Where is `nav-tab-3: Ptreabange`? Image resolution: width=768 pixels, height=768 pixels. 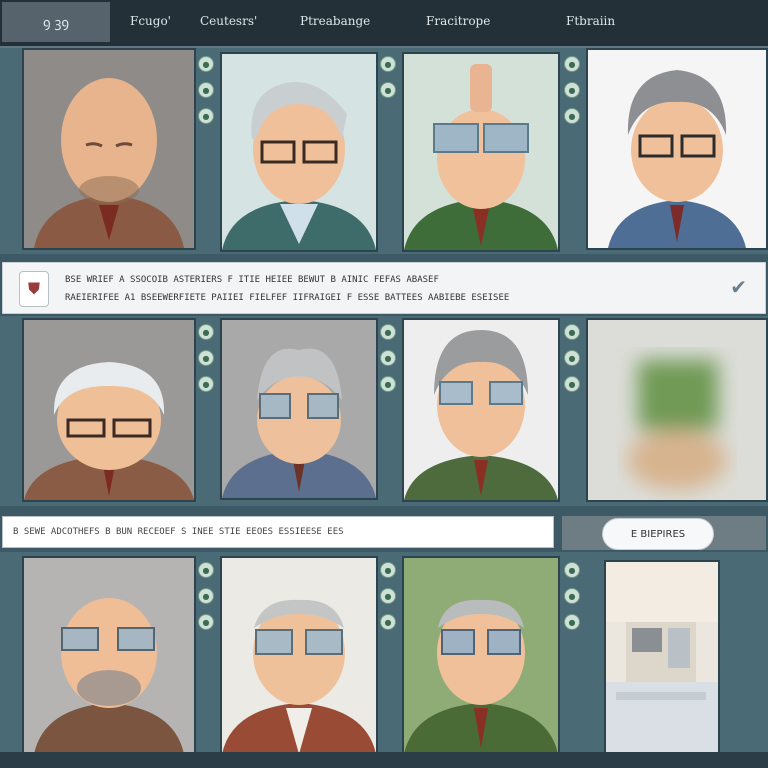
nav-tab-3: Ptreabange is located at coordinates (335, 21).